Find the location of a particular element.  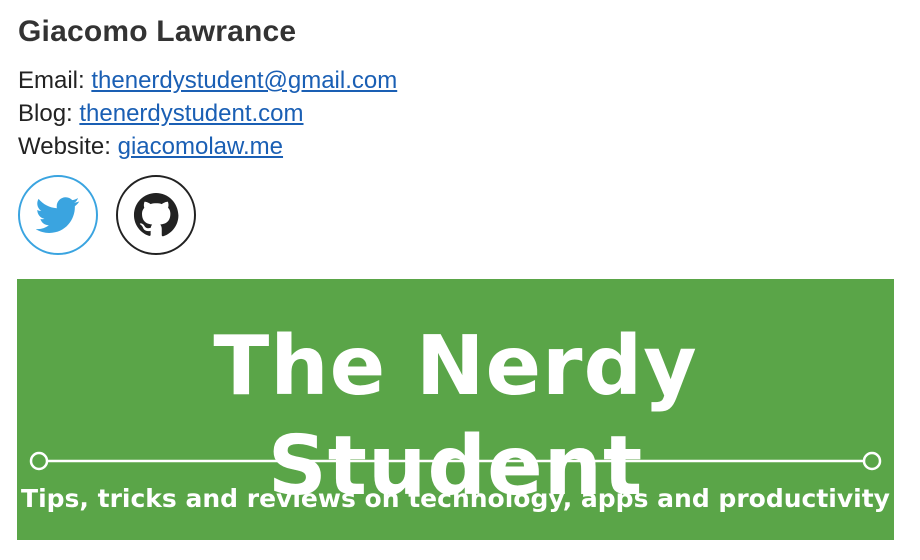

github-button is located at coordinates (156, 215).